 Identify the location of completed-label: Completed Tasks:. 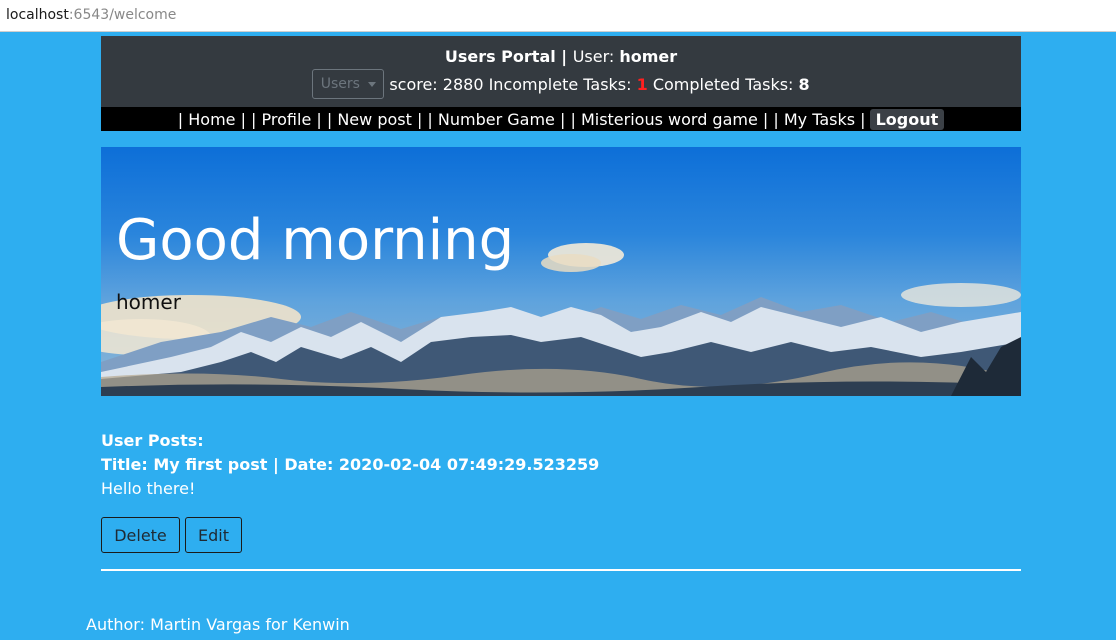
(723, 84).